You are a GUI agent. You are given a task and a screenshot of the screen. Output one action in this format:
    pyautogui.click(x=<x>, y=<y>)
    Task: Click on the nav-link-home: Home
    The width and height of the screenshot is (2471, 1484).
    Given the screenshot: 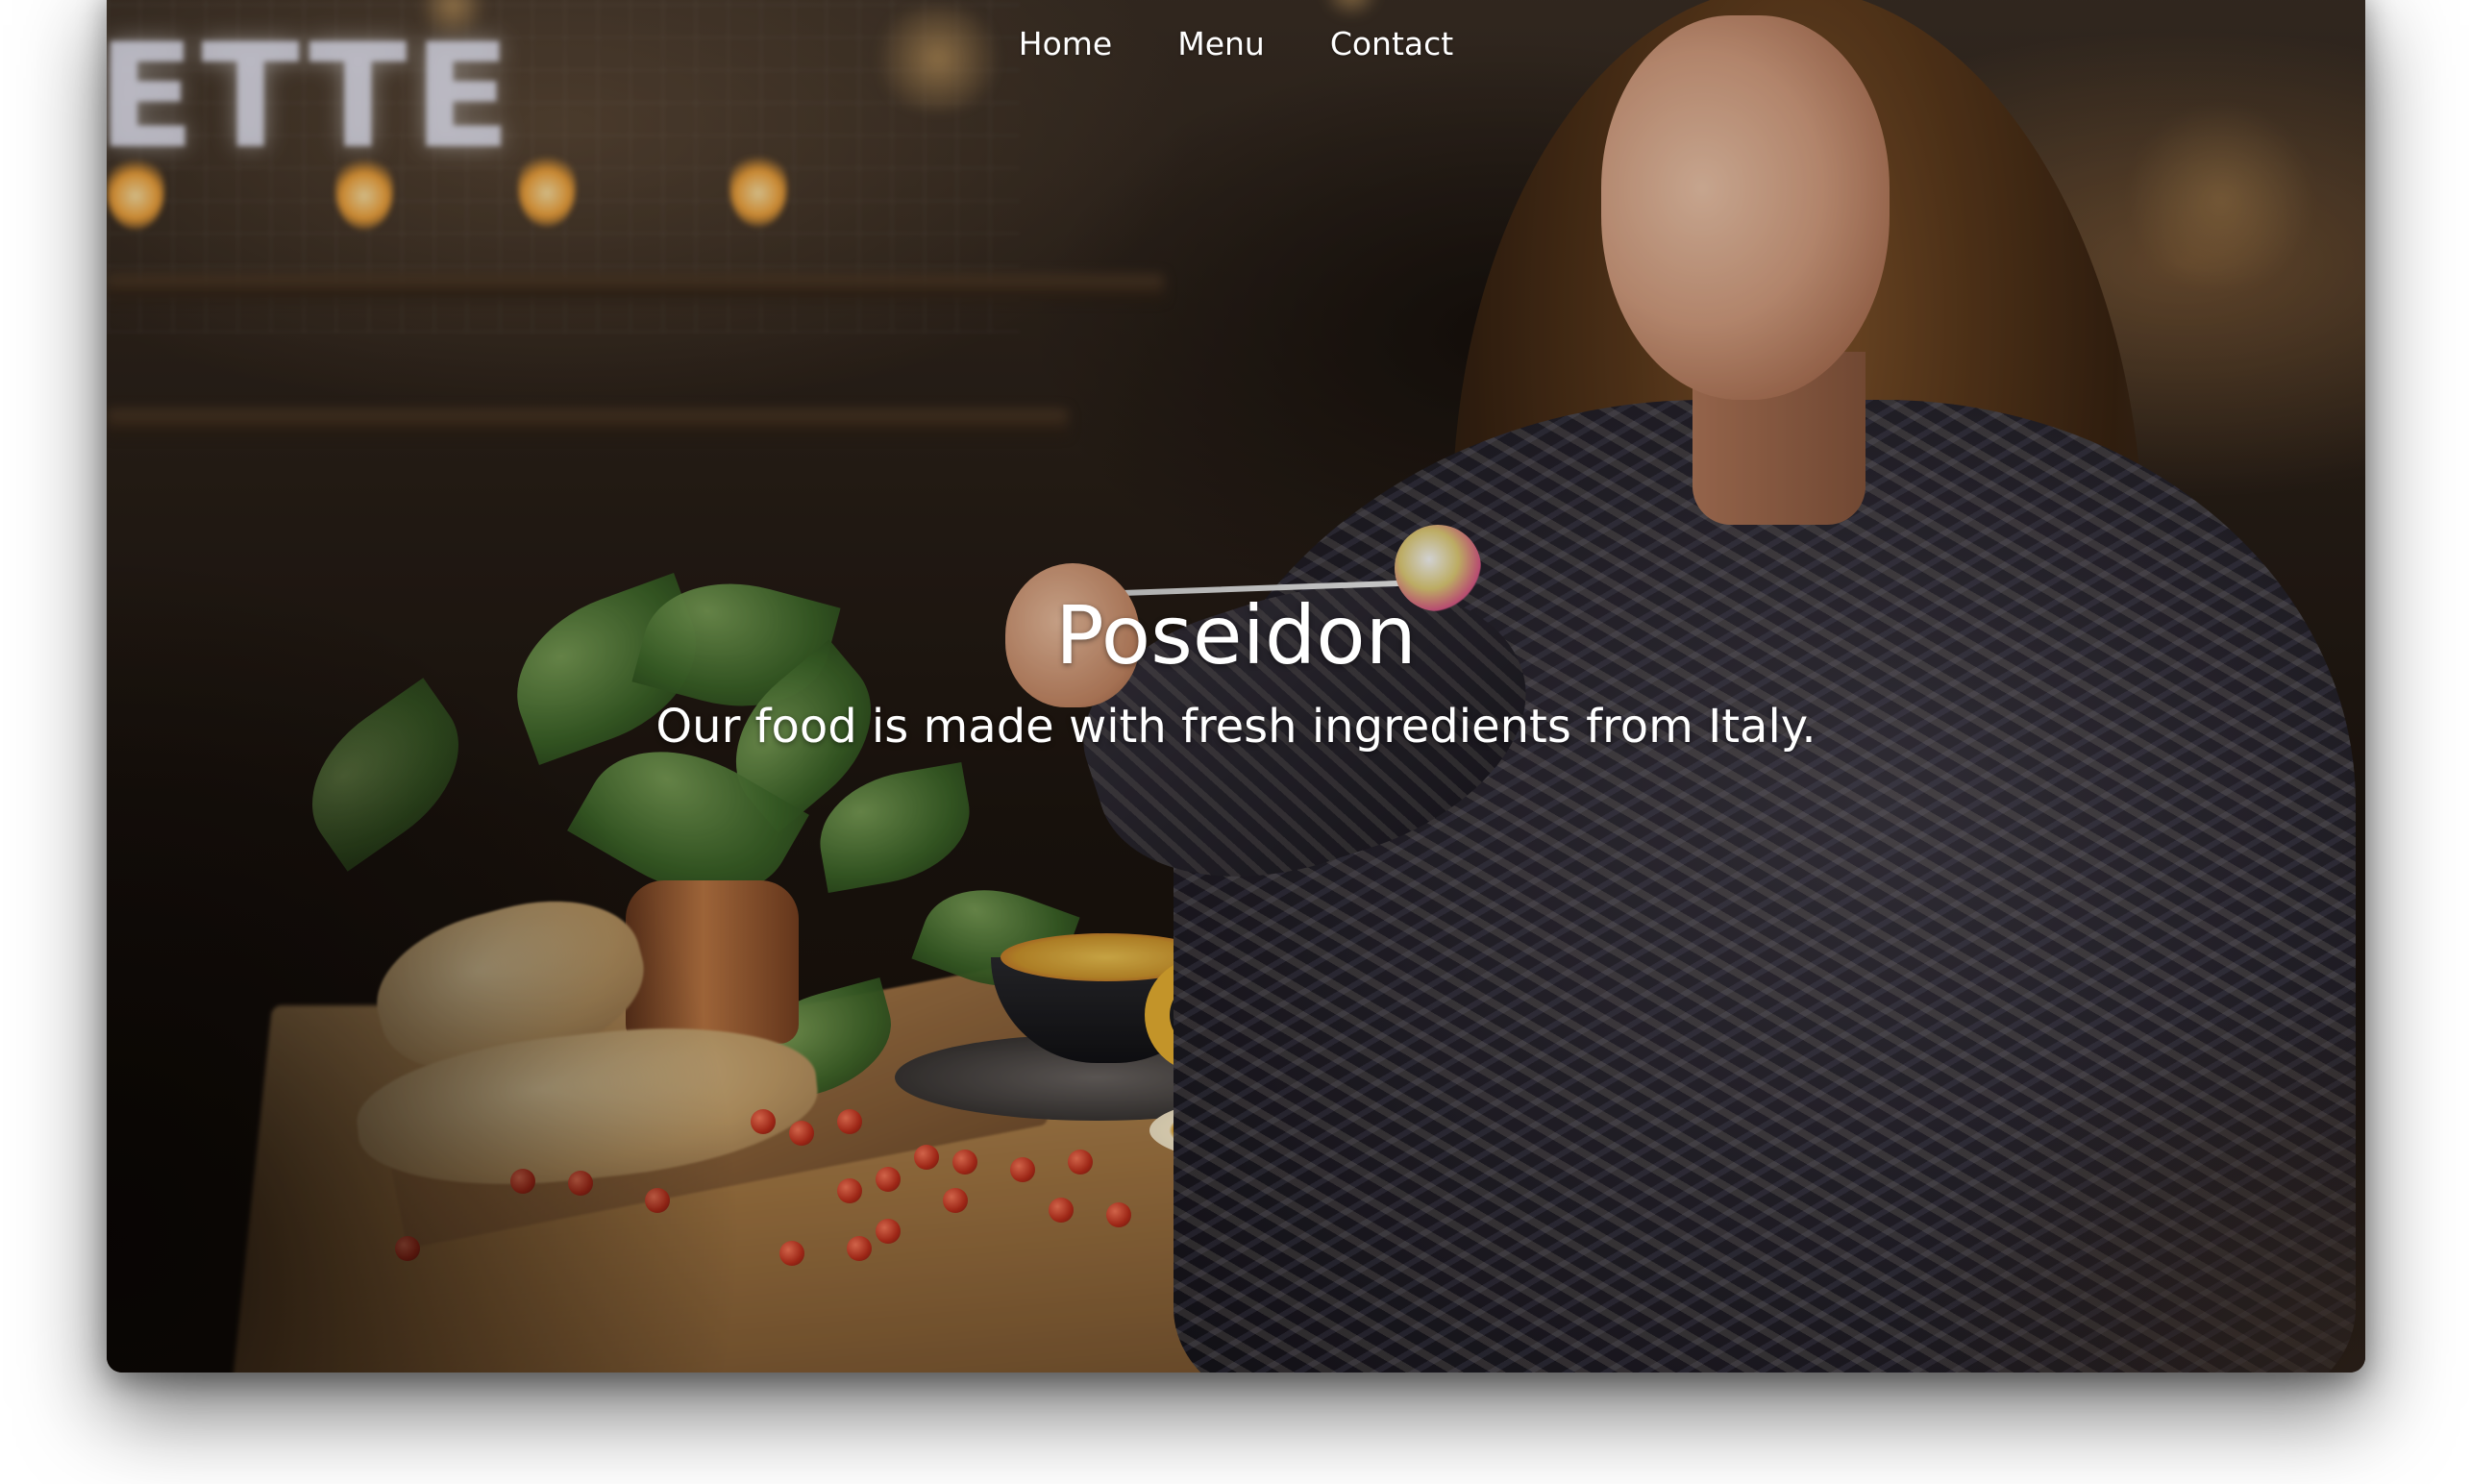 What is the action you would take?
    pyautogui.click(x=1065, y=44)
    